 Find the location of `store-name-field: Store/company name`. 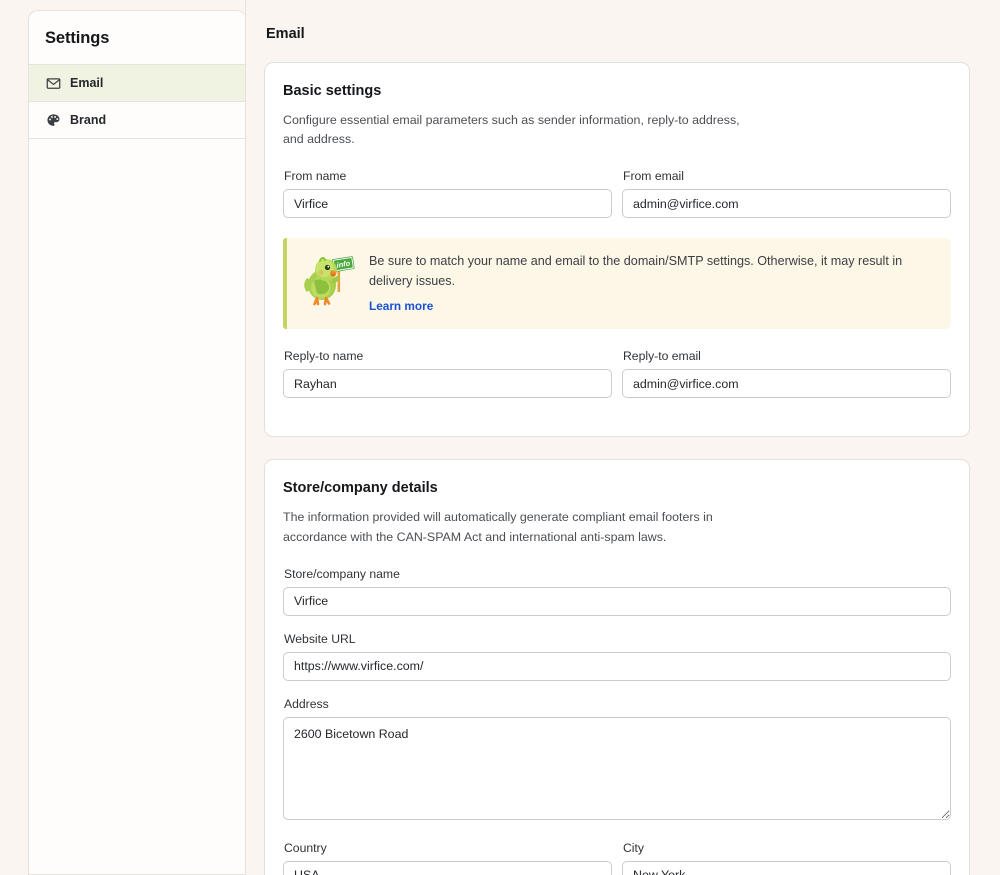

store-name-field: Store/company name is located at coordinates (617, 591).